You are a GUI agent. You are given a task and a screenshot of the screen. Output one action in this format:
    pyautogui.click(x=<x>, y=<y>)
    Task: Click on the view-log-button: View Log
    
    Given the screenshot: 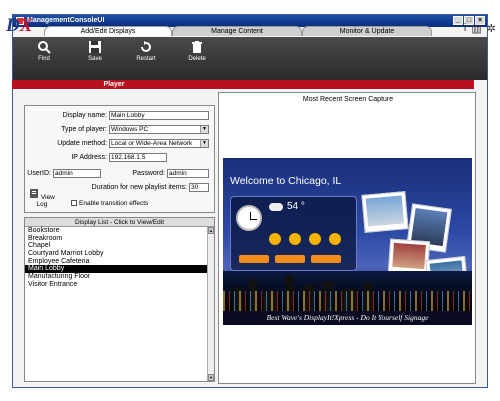 What is the action you would take?
    pyautogui.click(x=42, y=198)
    